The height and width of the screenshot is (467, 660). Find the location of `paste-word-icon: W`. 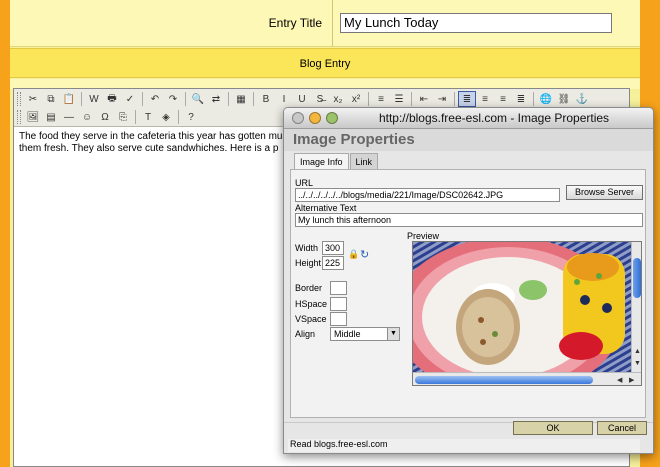

paste-word-icon: W is located at coordinates (94, 99).